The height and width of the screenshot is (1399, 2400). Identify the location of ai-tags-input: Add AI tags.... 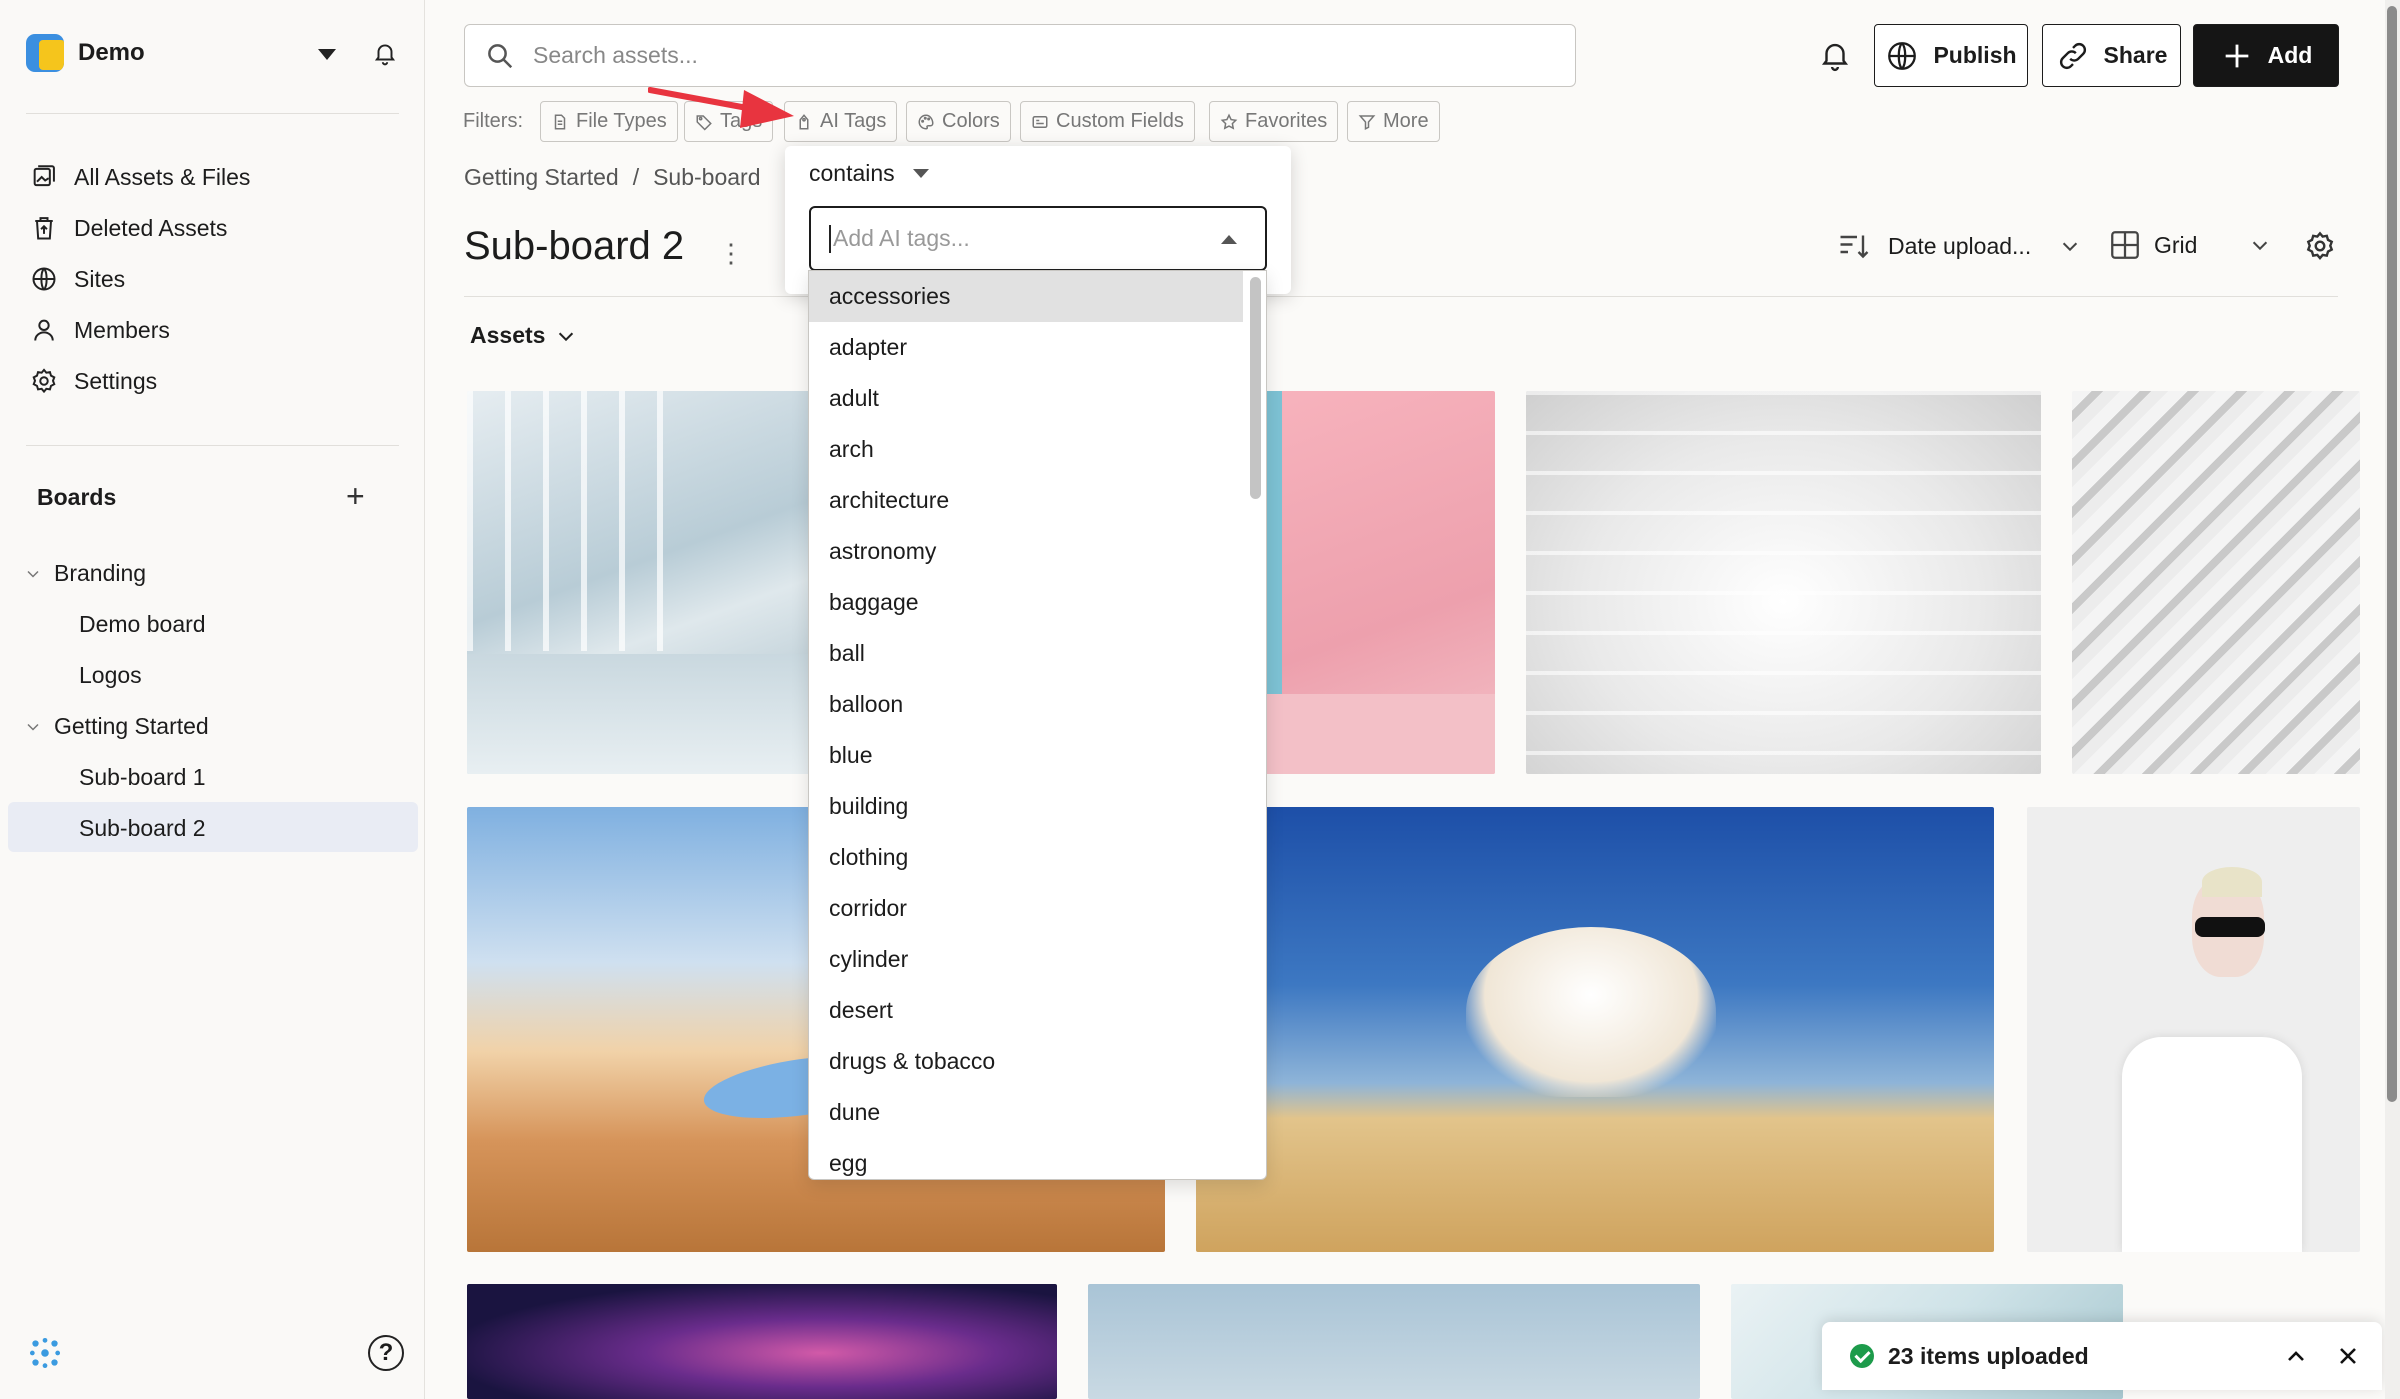
(1038, 238).